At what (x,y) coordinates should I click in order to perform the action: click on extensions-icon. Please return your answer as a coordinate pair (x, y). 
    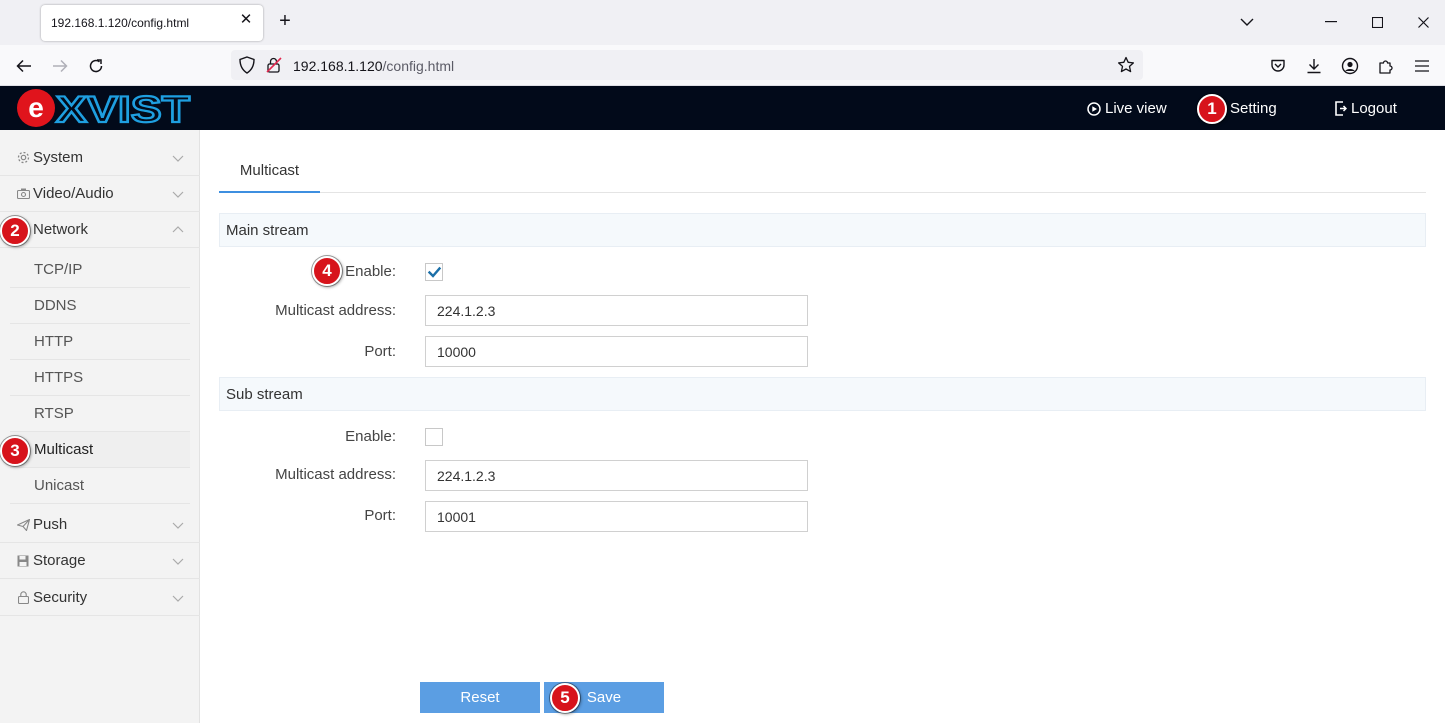
    Looking at the image, I should click on (1386, 66).